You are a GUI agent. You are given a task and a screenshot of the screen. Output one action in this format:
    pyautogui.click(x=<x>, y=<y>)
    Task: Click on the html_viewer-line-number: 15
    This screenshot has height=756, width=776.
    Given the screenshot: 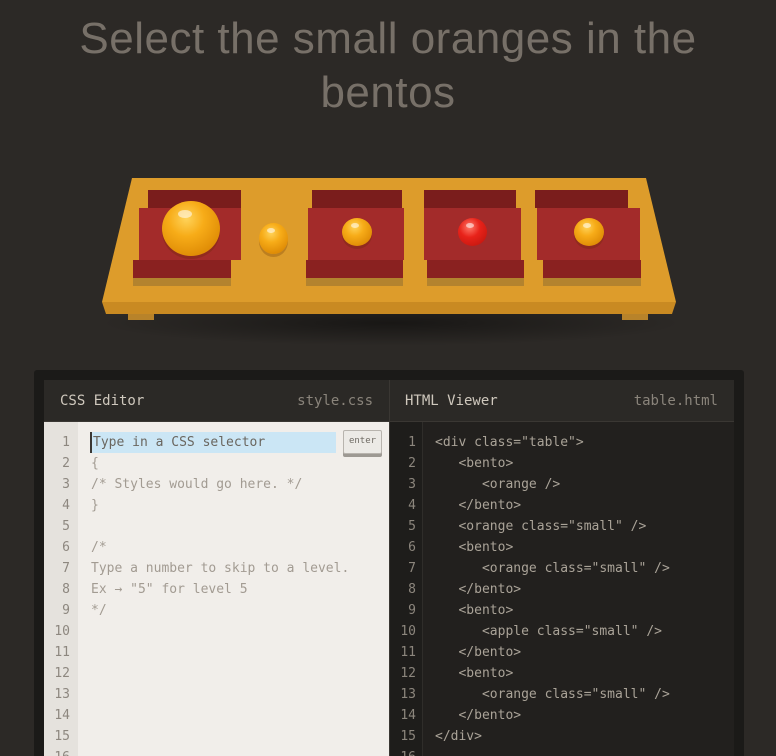 What is the action you would take?
    pyautogui.click(x=408, y=736)
    